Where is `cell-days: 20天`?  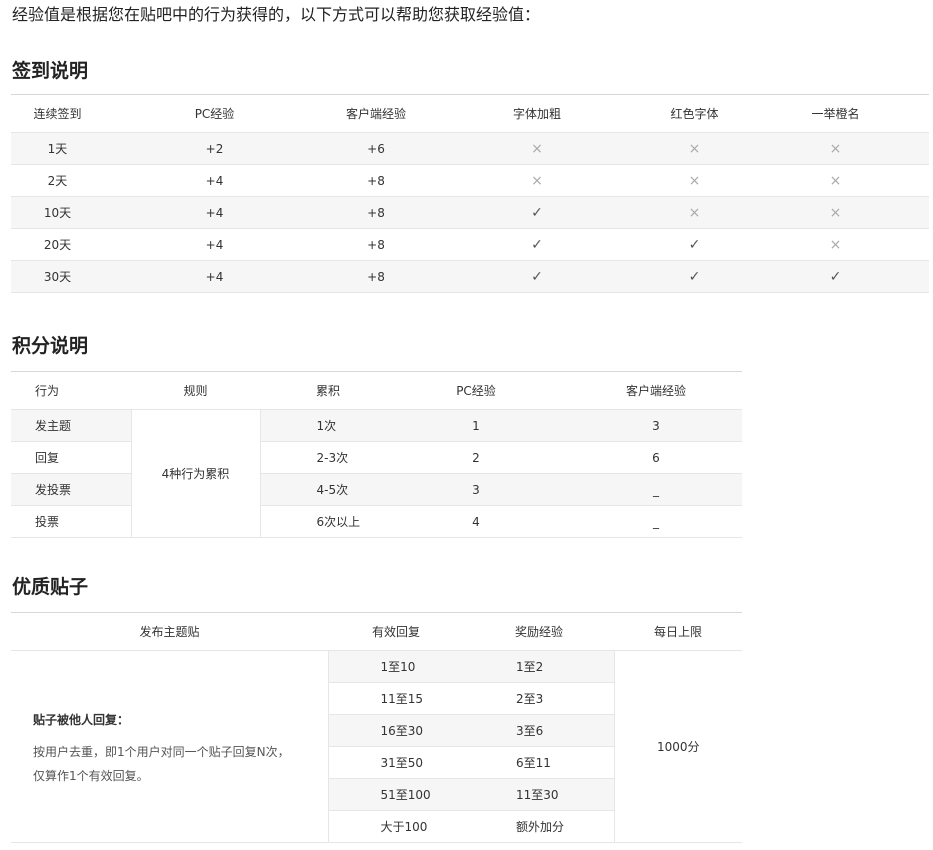
cell-days: 20天 is located at coordinates (57, 245).